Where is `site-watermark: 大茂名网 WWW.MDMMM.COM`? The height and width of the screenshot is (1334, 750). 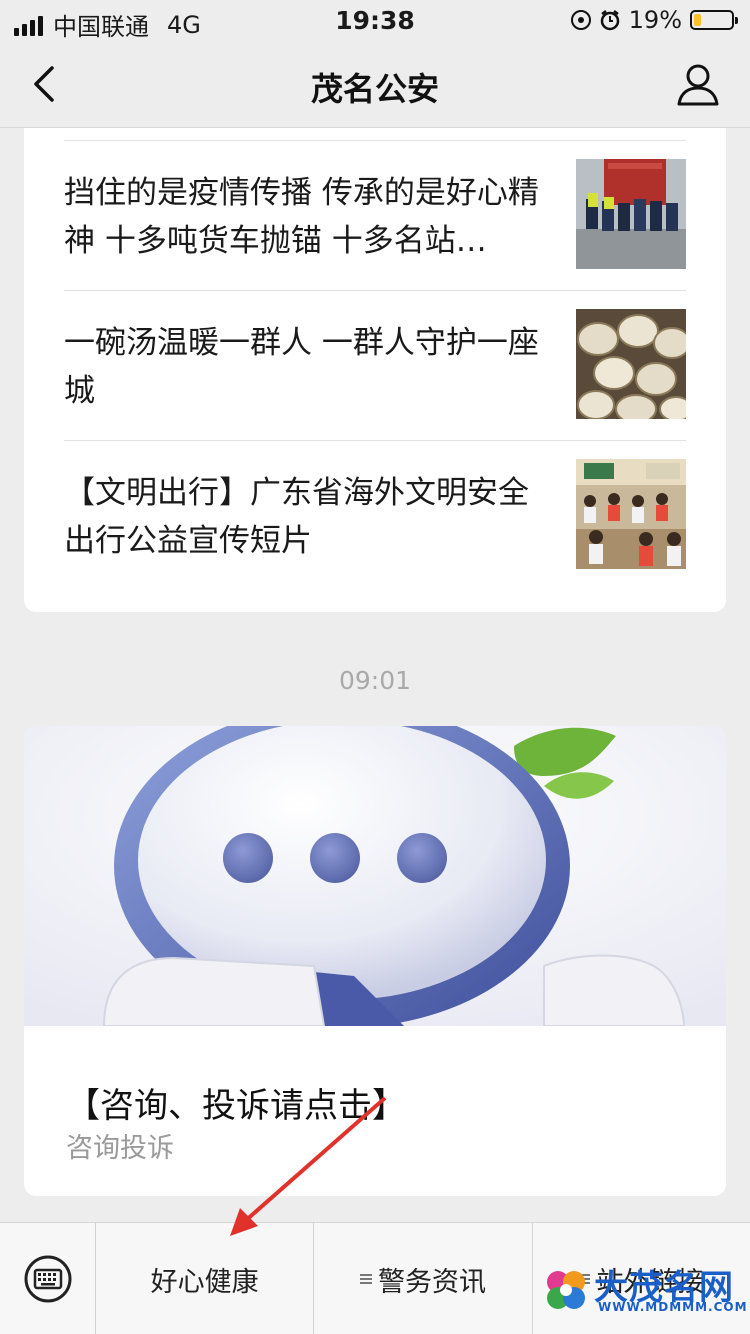
site-watermark: 大茂名网 WWW.MDMMM.COM is located at coordinates (643, 1290).